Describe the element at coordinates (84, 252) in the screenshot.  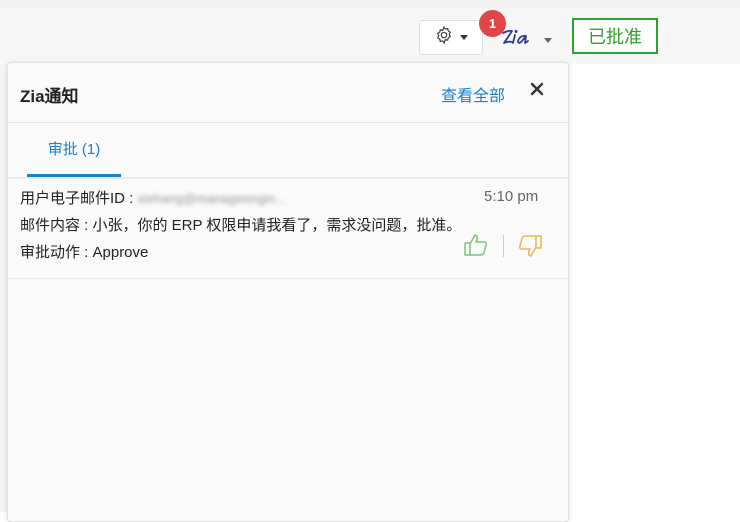
I see `approval-action: 审批动作 : Approve` at that location.